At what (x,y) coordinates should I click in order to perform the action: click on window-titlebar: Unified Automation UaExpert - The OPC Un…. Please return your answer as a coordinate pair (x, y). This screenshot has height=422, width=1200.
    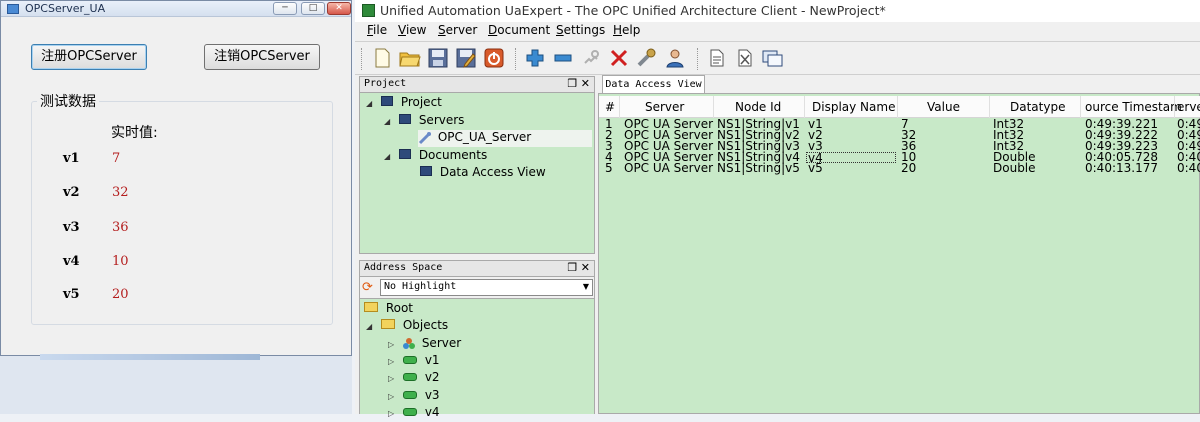
    Looking at the image, I should click on (777, 11).